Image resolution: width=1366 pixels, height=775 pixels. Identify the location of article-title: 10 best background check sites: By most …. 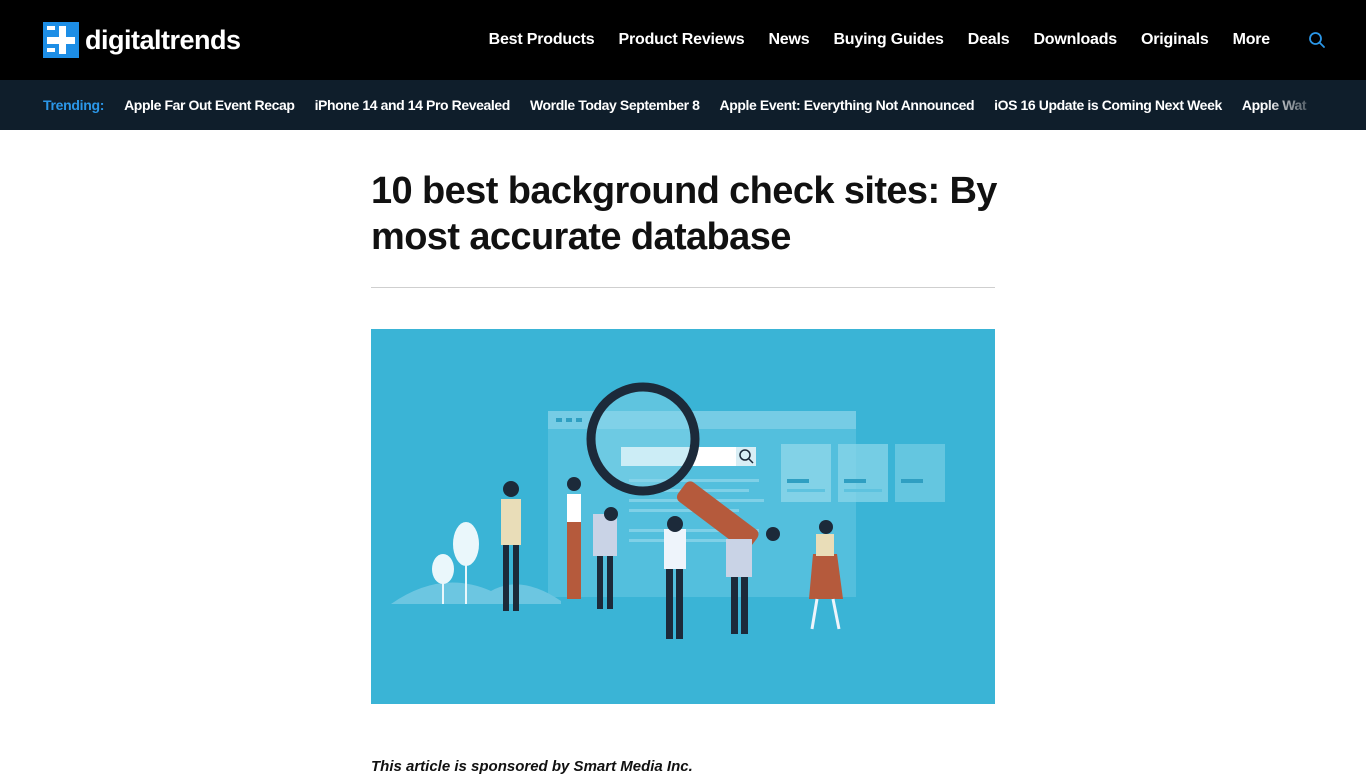
(684, 214).